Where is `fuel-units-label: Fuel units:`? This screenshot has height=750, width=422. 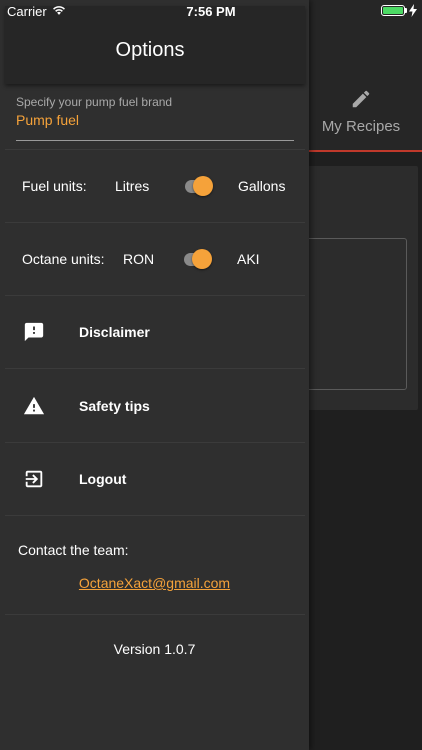 fuel-units-label: Fuel units: is located at coordinates (54, 186).